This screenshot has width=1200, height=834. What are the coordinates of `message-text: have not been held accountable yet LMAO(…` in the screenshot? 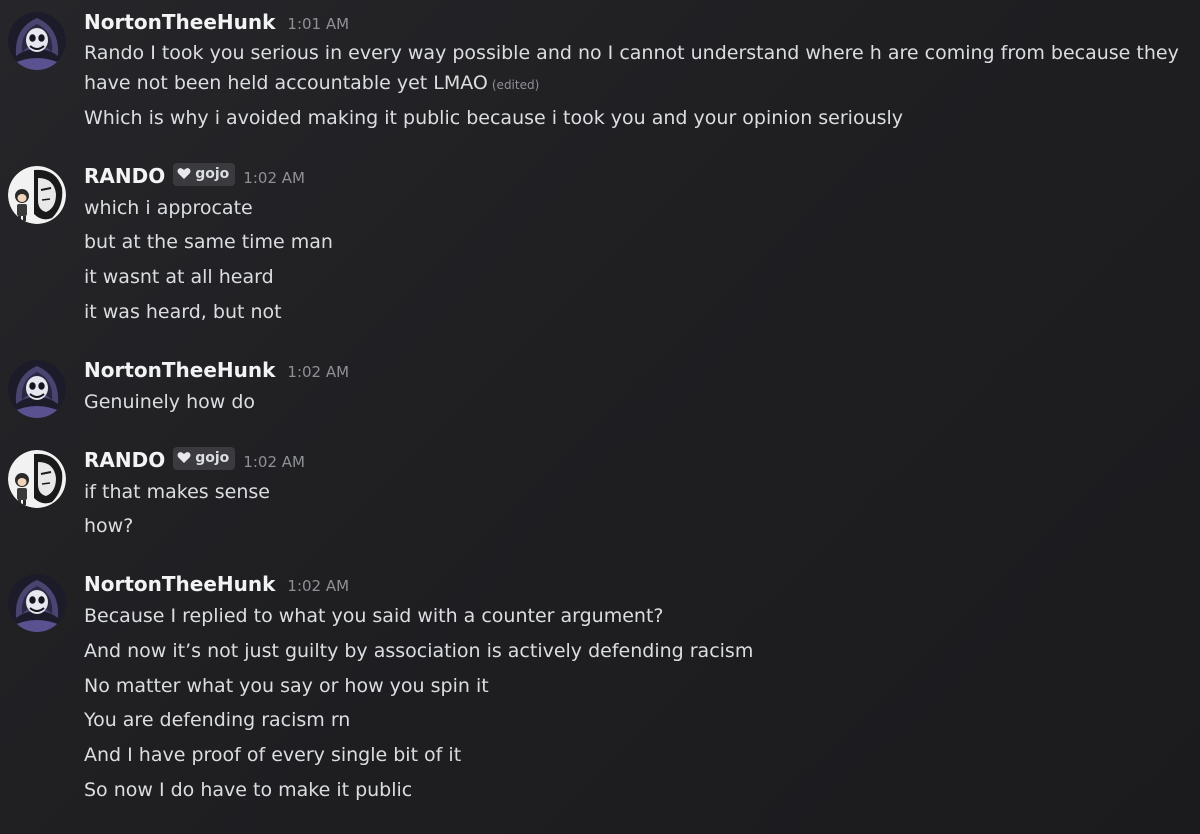 It's located at (312, 83).